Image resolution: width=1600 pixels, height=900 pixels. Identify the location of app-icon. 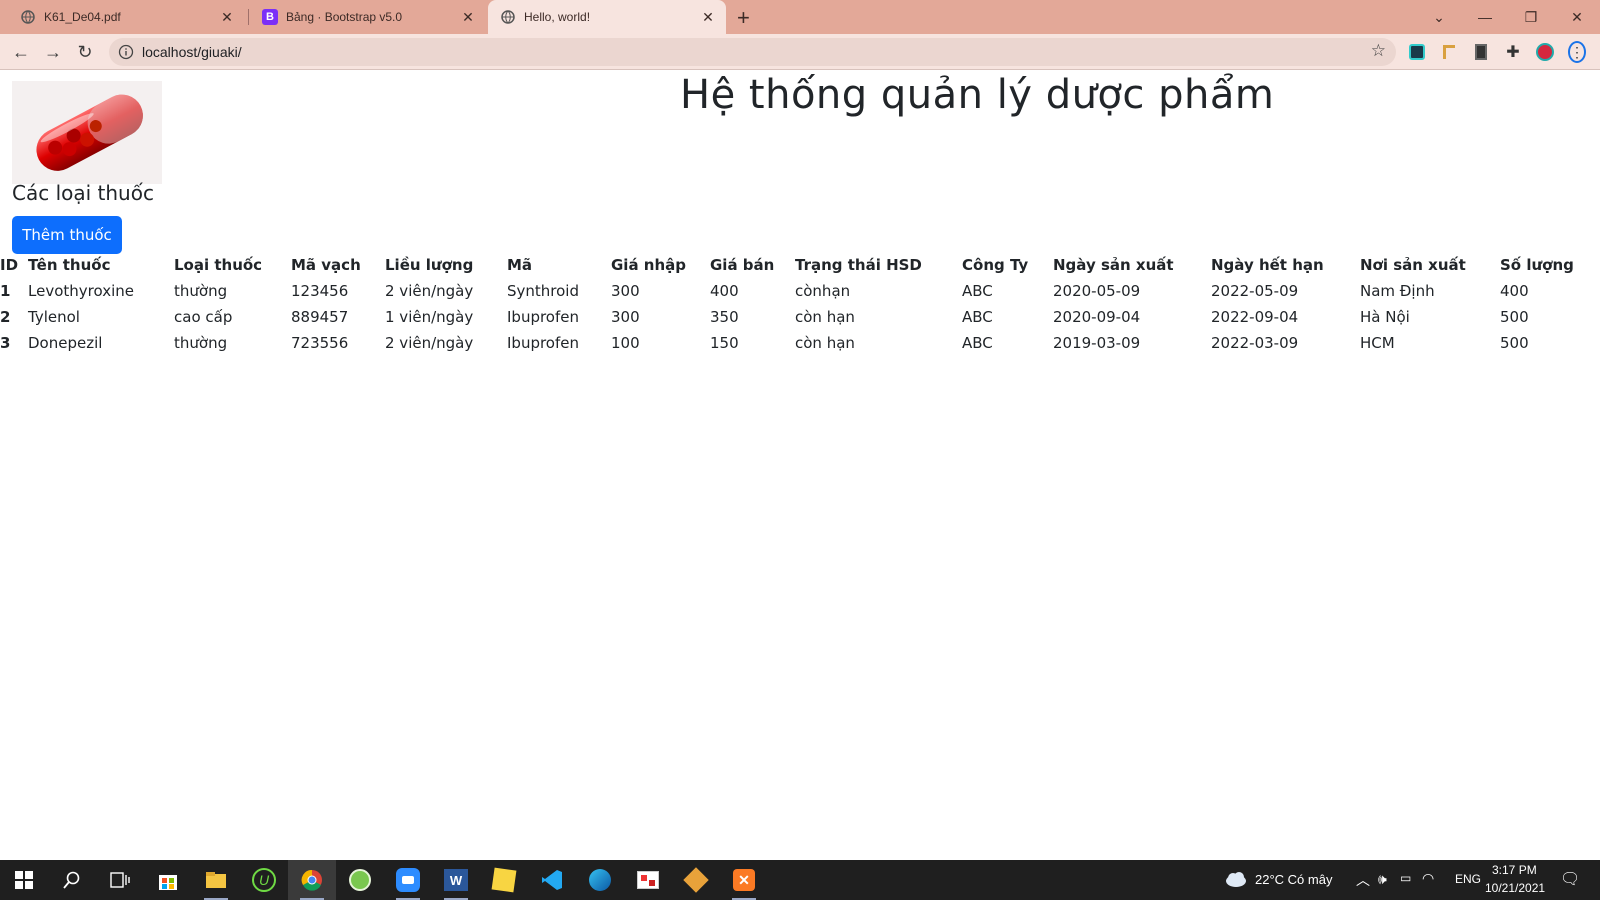
(360, 880).